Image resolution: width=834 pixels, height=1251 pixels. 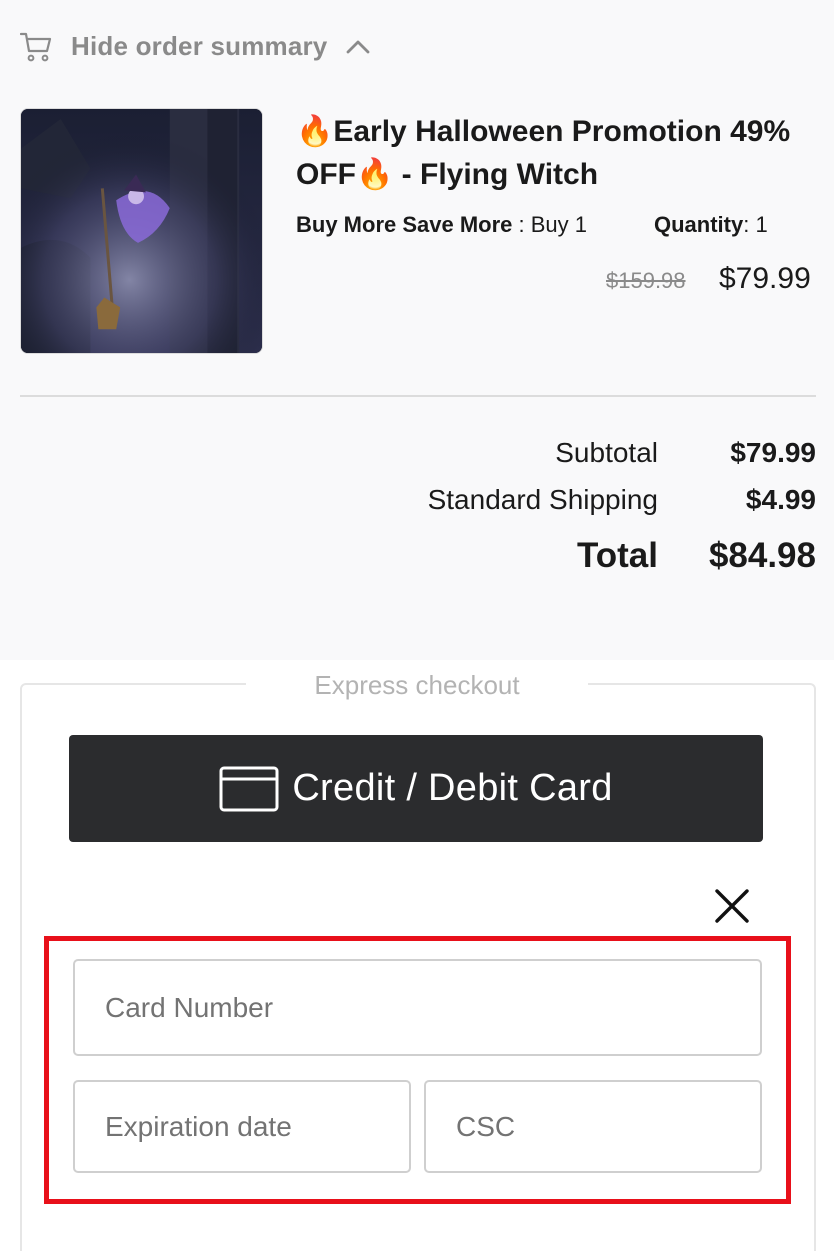 I want to click on quantity-label: Quantity, so click(x=699, y=224).